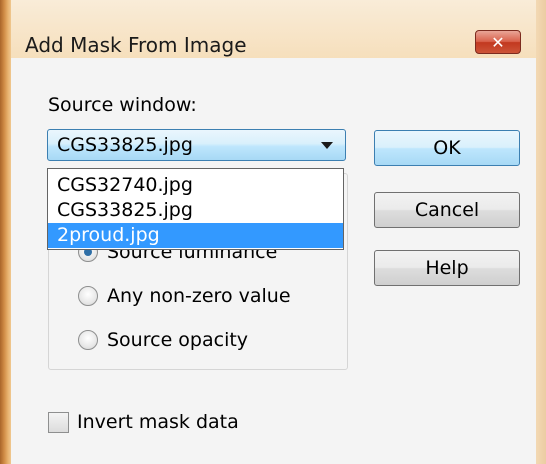 The width and height of the screenshot is (546, 464). Describe the element at coordinates (195, 235) in the screenshot. I see `dropdown-option-highlighted: 2proud.jpg` at that location.